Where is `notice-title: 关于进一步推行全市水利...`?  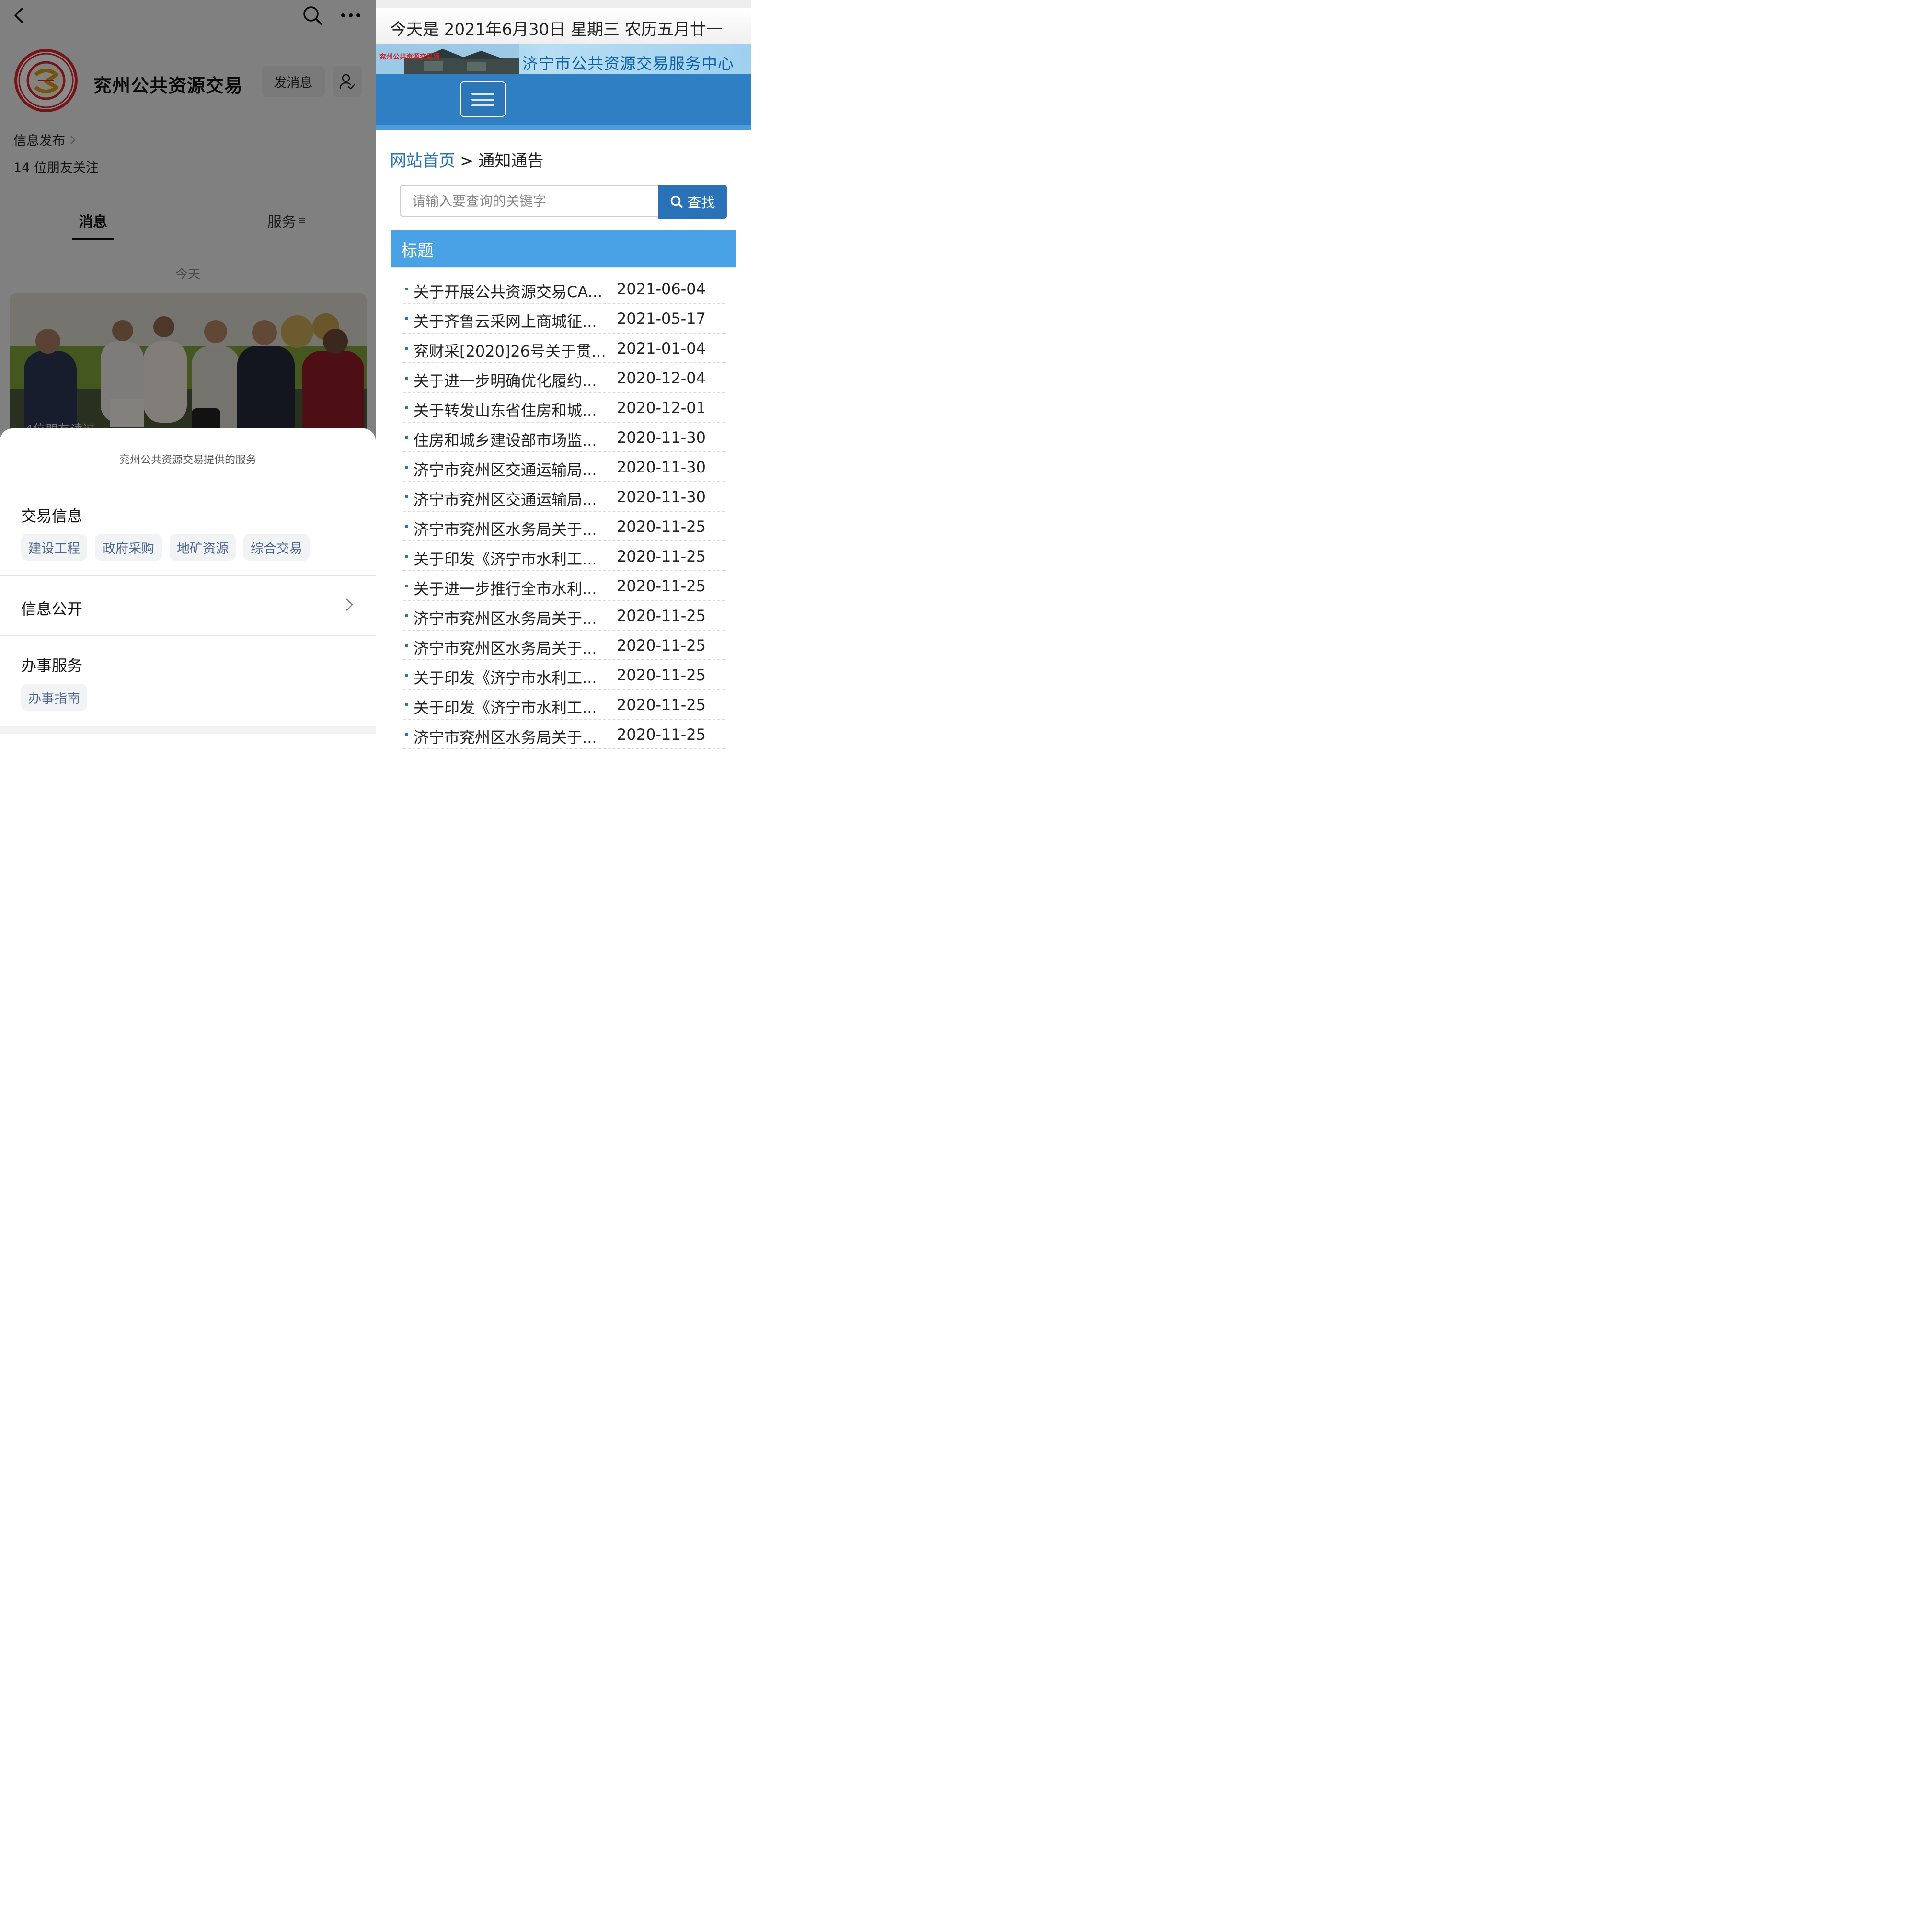 notice-title: 关于进一步推行全市水利... is located at coordinates (514, 588).